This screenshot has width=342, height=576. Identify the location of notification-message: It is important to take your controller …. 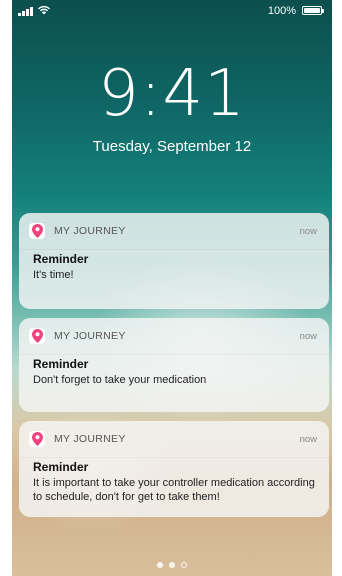
(174, 490).